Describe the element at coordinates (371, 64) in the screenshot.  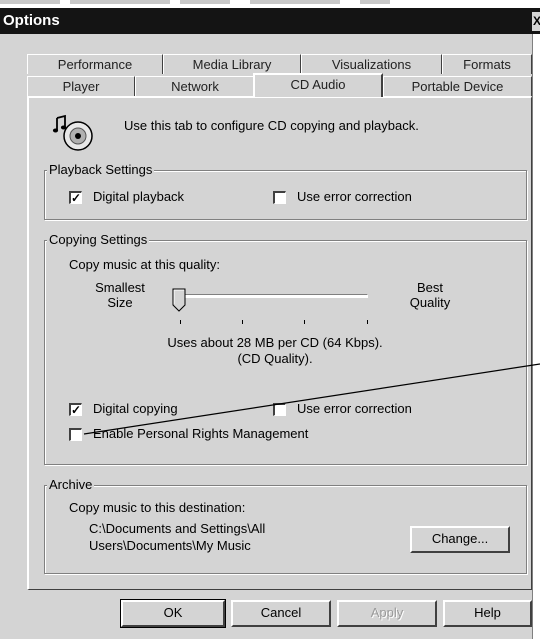
I see `tab-visualizations: Visualizations` at that location.